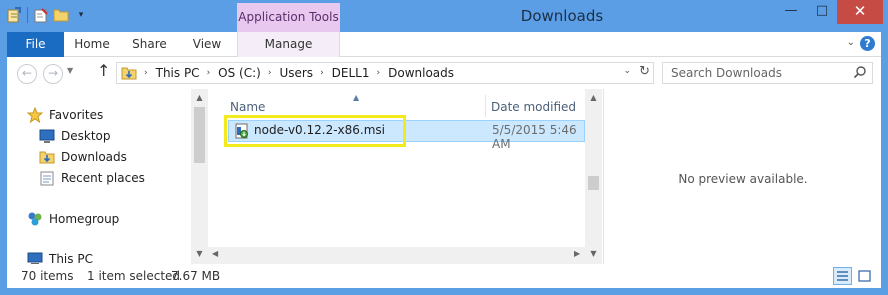  What do you see at coordinates (860, 72) in the screenshot?
I see `search-icon` at bounding box center [860, 72].